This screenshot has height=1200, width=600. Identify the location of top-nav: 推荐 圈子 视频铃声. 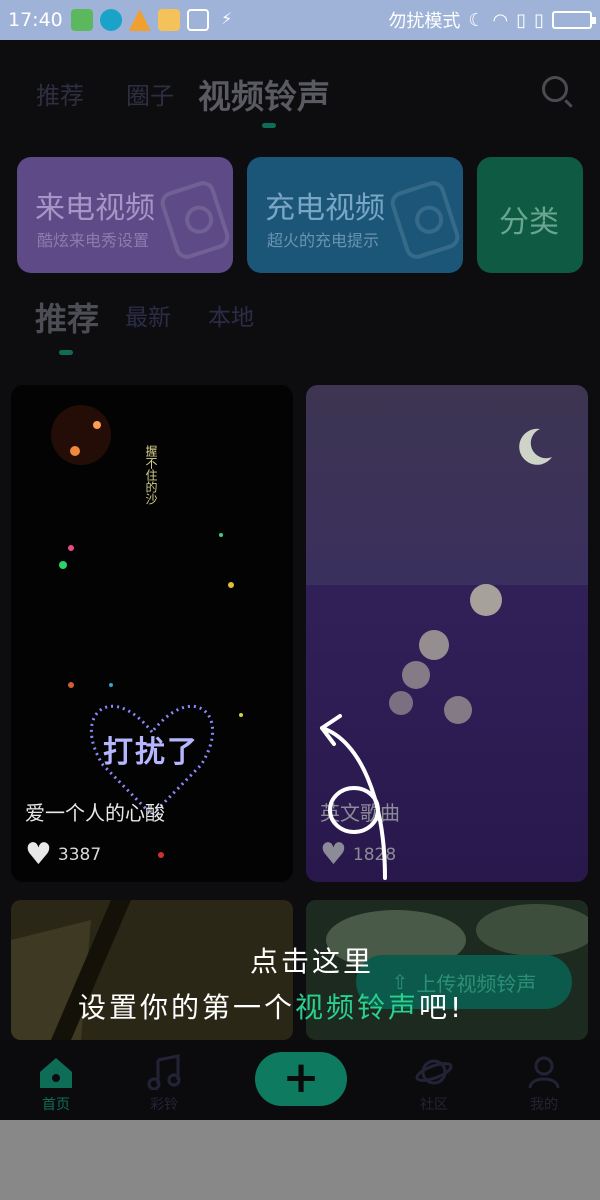
(300, 90).